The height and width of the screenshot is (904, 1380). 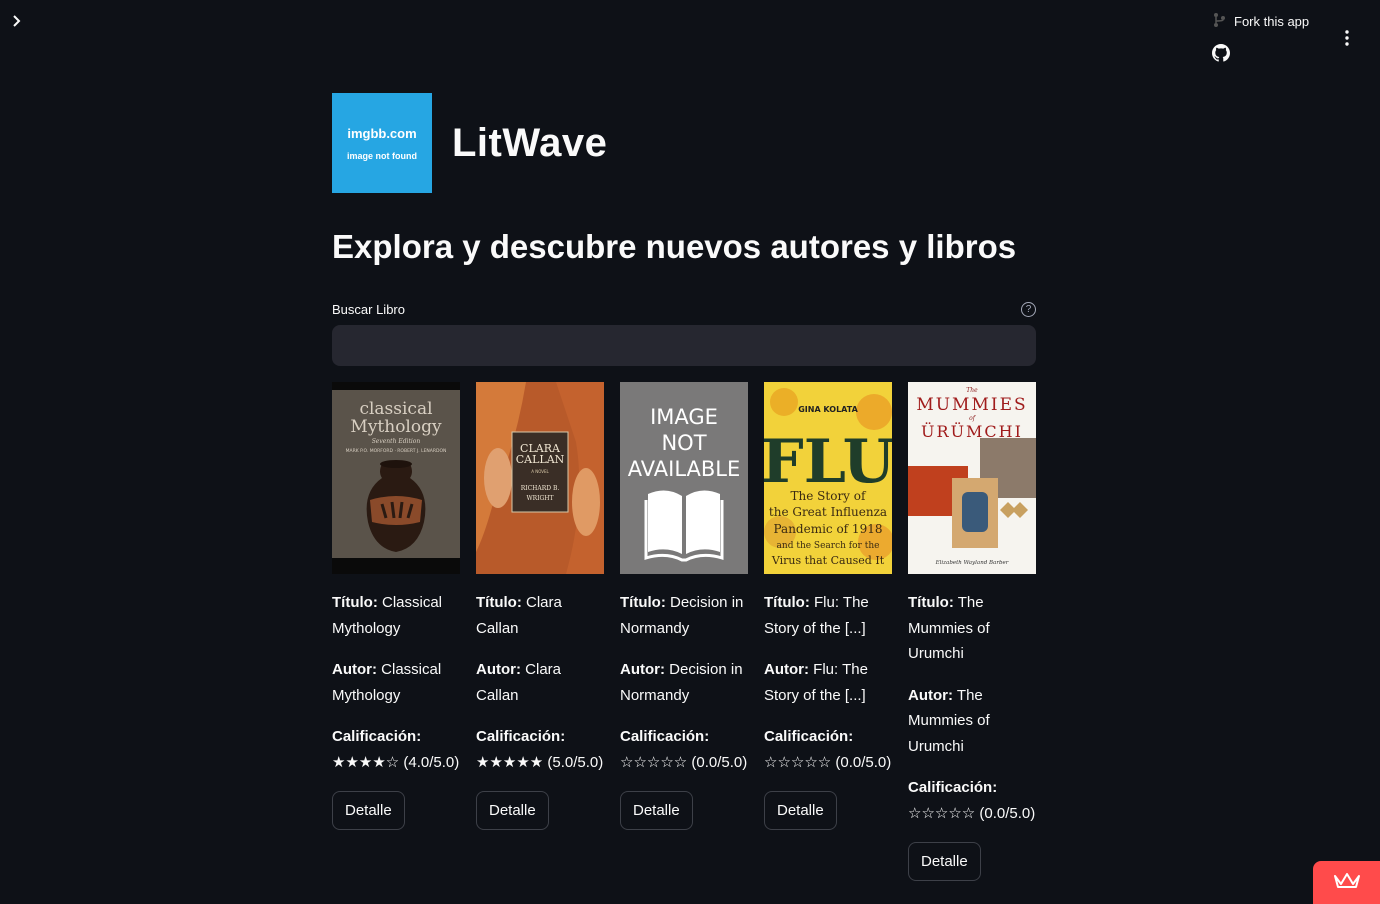 I want to click on cover-subtitle: A NOVEL, so click(x=540, y=471).